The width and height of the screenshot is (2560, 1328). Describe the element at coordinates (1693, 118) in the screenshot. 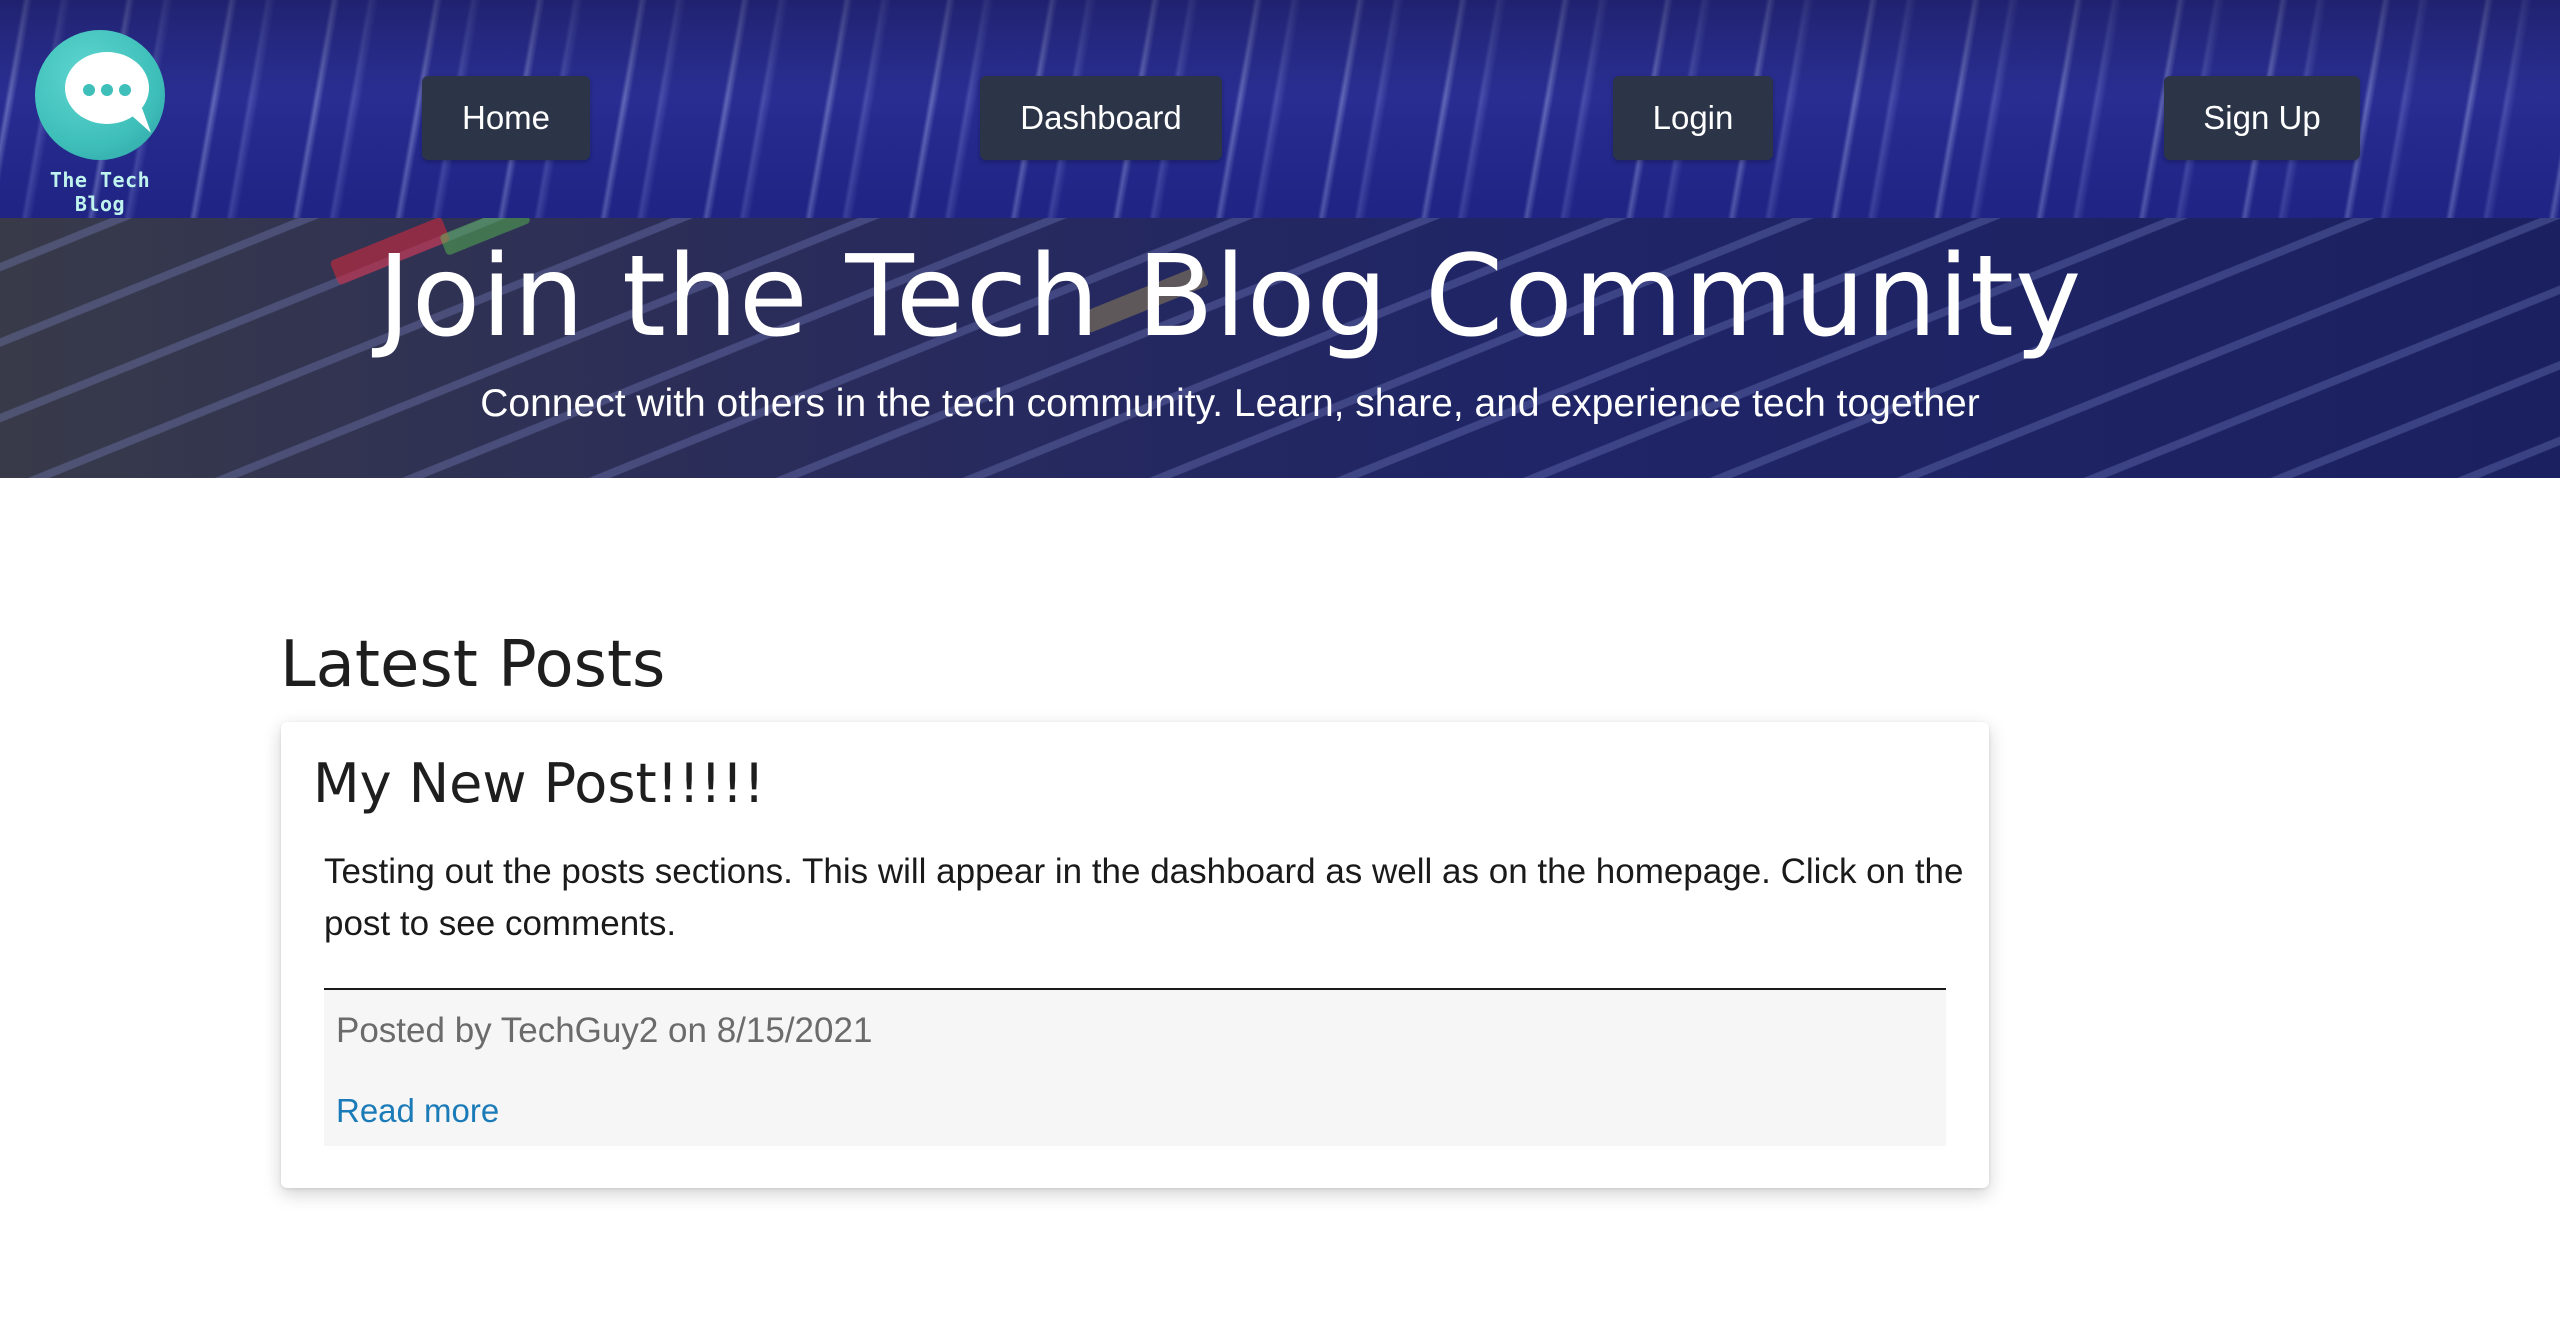

I see `nav-login-button: Login` at that location.